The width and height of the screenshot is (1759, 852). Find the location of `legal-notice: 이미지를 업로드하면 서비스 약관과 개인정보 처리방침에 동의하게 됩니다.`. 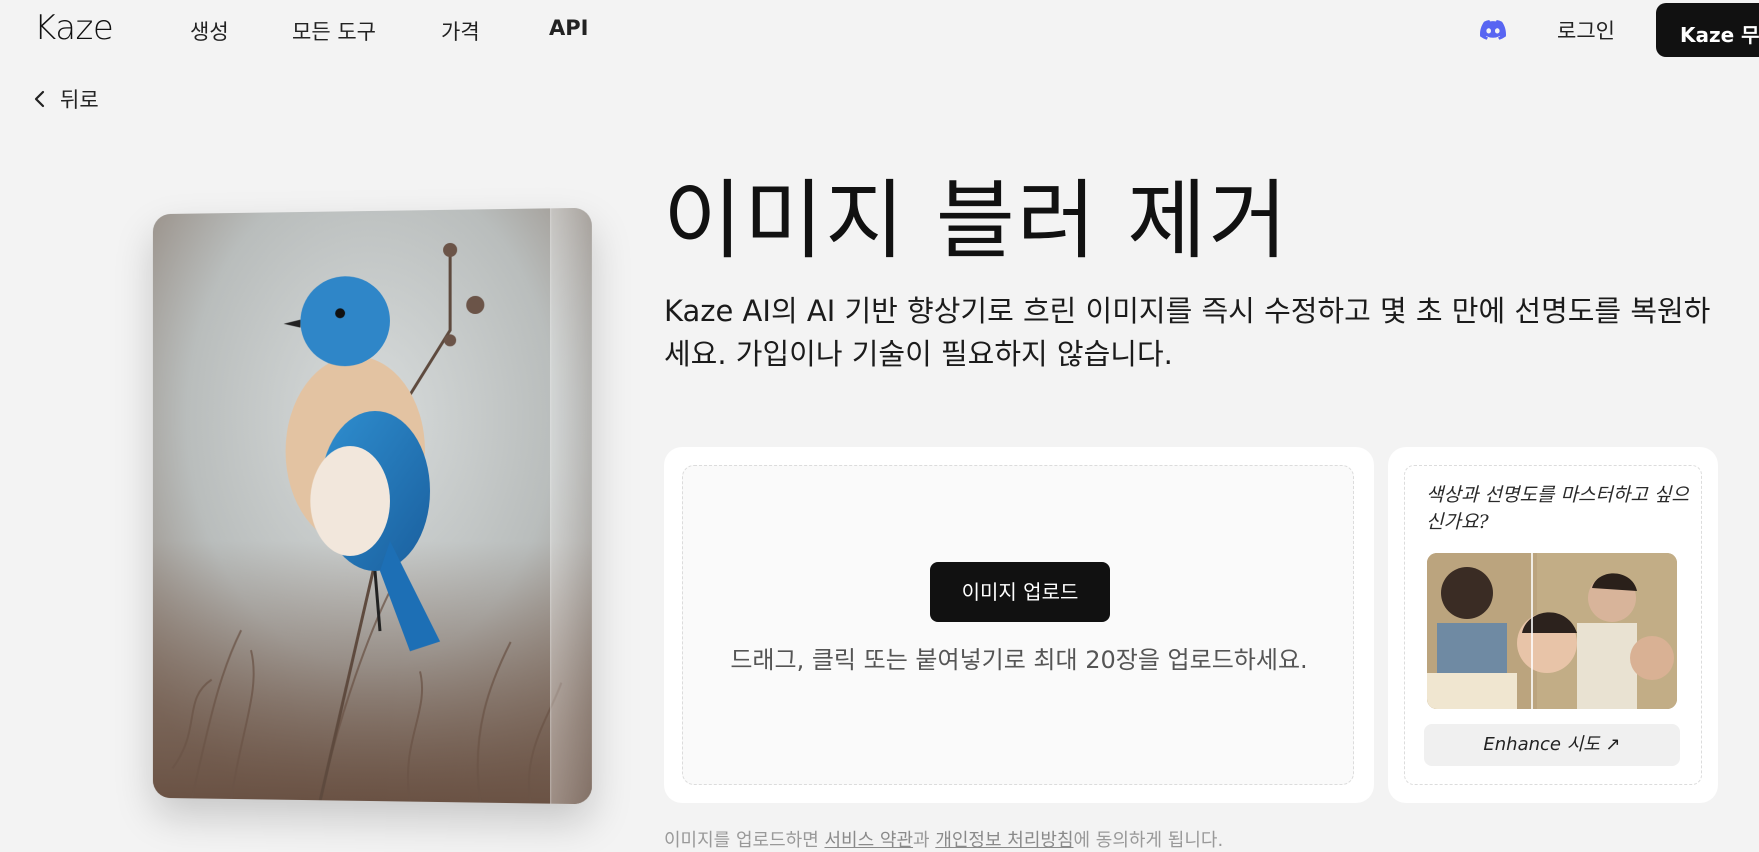

legal-notice: 이미지를 업로드하면 서비스 약관과 개인정보 처리방침에 동의하게 됩니다. is located at coordinates (943, 839).